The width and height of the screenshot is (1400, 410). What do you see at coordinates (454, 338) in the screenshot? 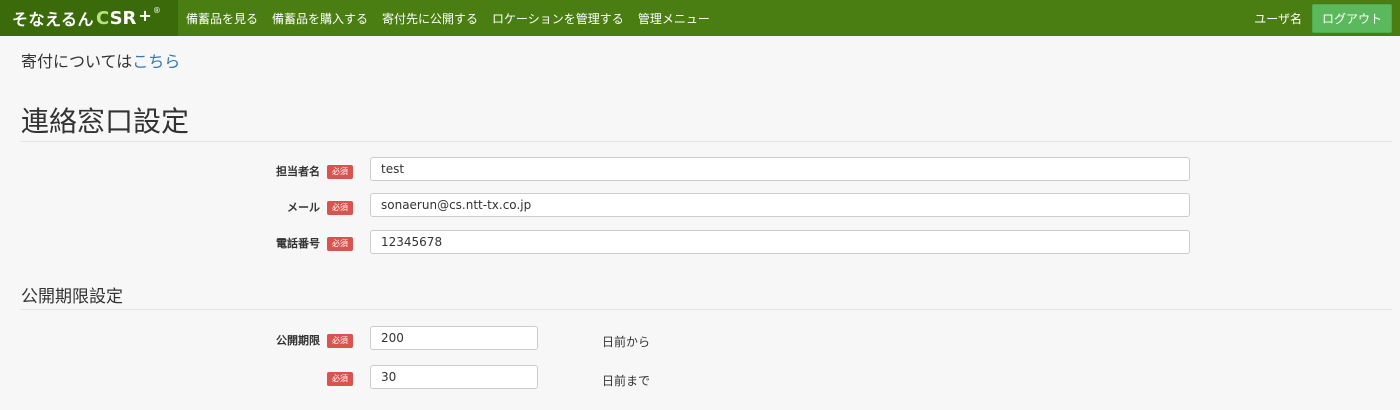
I see `period-from-input` at bounding box center [454, 338].